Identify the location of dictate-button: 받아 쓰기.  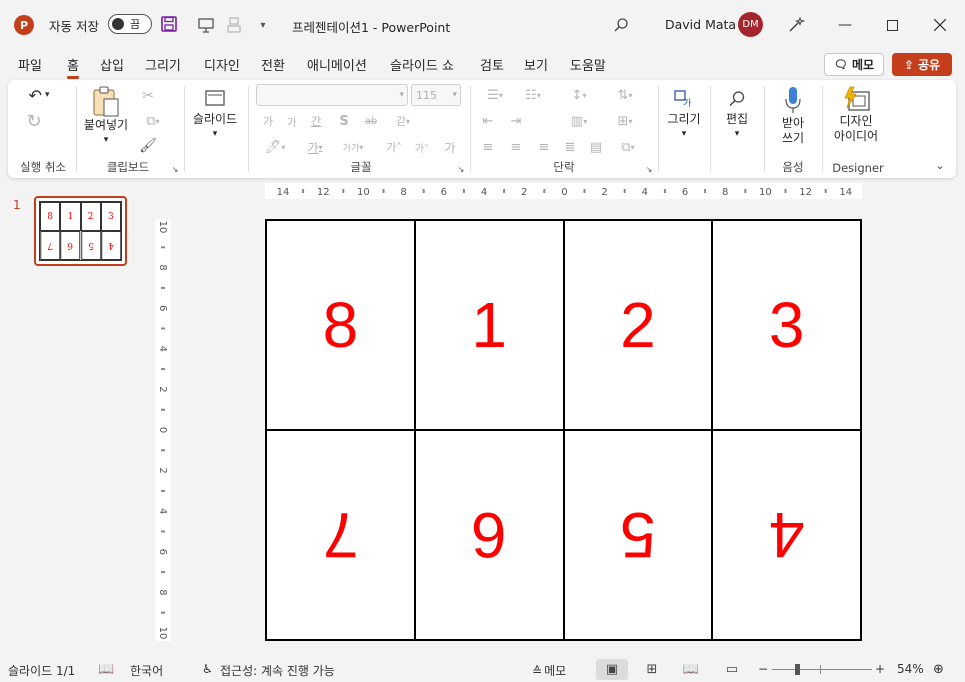
(793, 116).